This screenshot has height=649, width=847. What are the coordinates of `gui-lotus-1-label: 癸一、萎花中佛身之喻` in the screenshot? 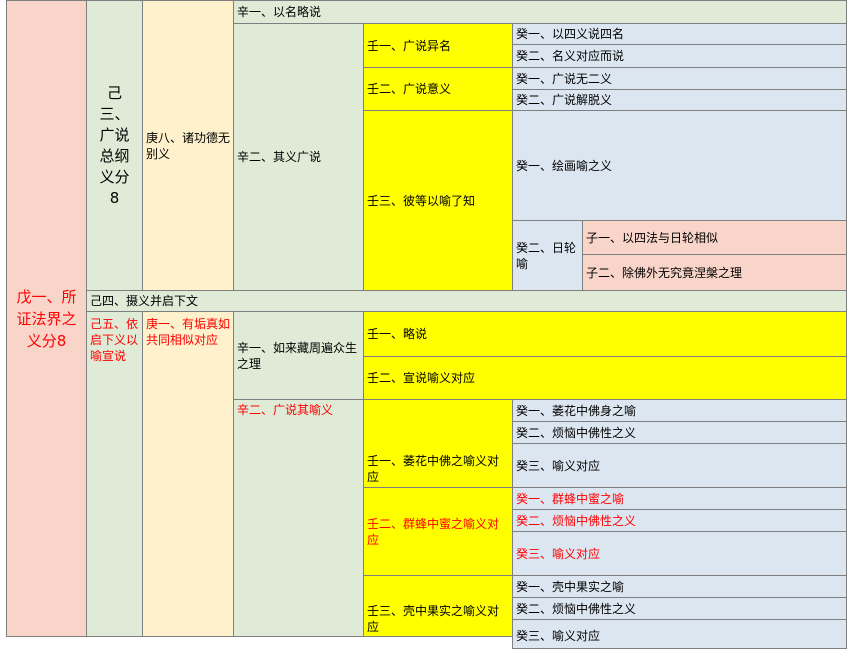 It's located at (576, 410).